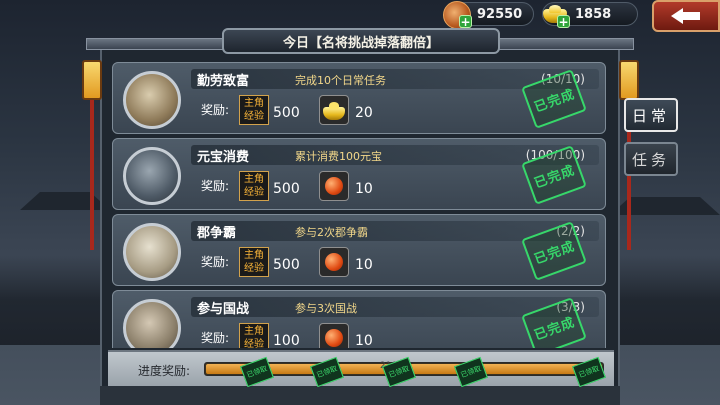 The image size is (720, 405). I want to click on add-coins-button: +, so click(465, 21).